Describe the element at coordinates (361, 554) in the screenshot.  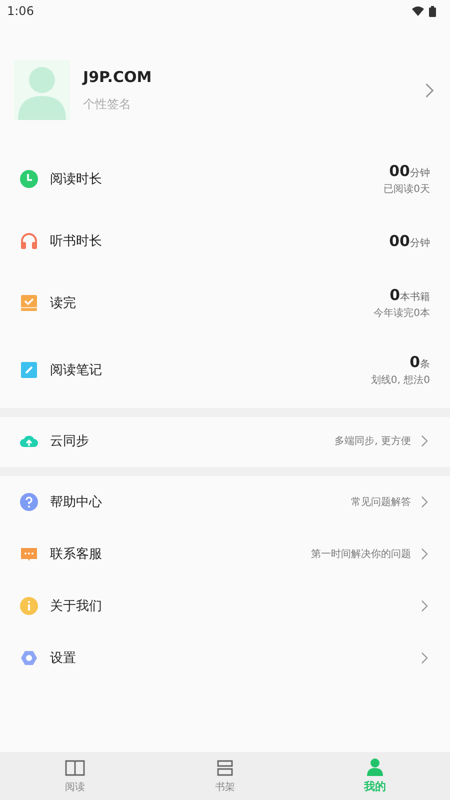
I see `menu-hint: 第一时间解决你的问题` at that location.